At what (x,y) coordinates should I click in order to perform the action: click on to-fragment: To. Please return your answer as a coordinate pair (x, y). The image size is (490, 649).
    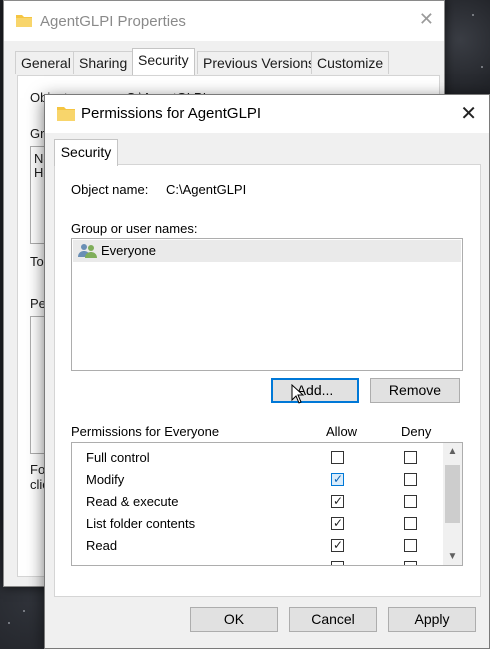
    Looking at the image, I should click on (37, 261).